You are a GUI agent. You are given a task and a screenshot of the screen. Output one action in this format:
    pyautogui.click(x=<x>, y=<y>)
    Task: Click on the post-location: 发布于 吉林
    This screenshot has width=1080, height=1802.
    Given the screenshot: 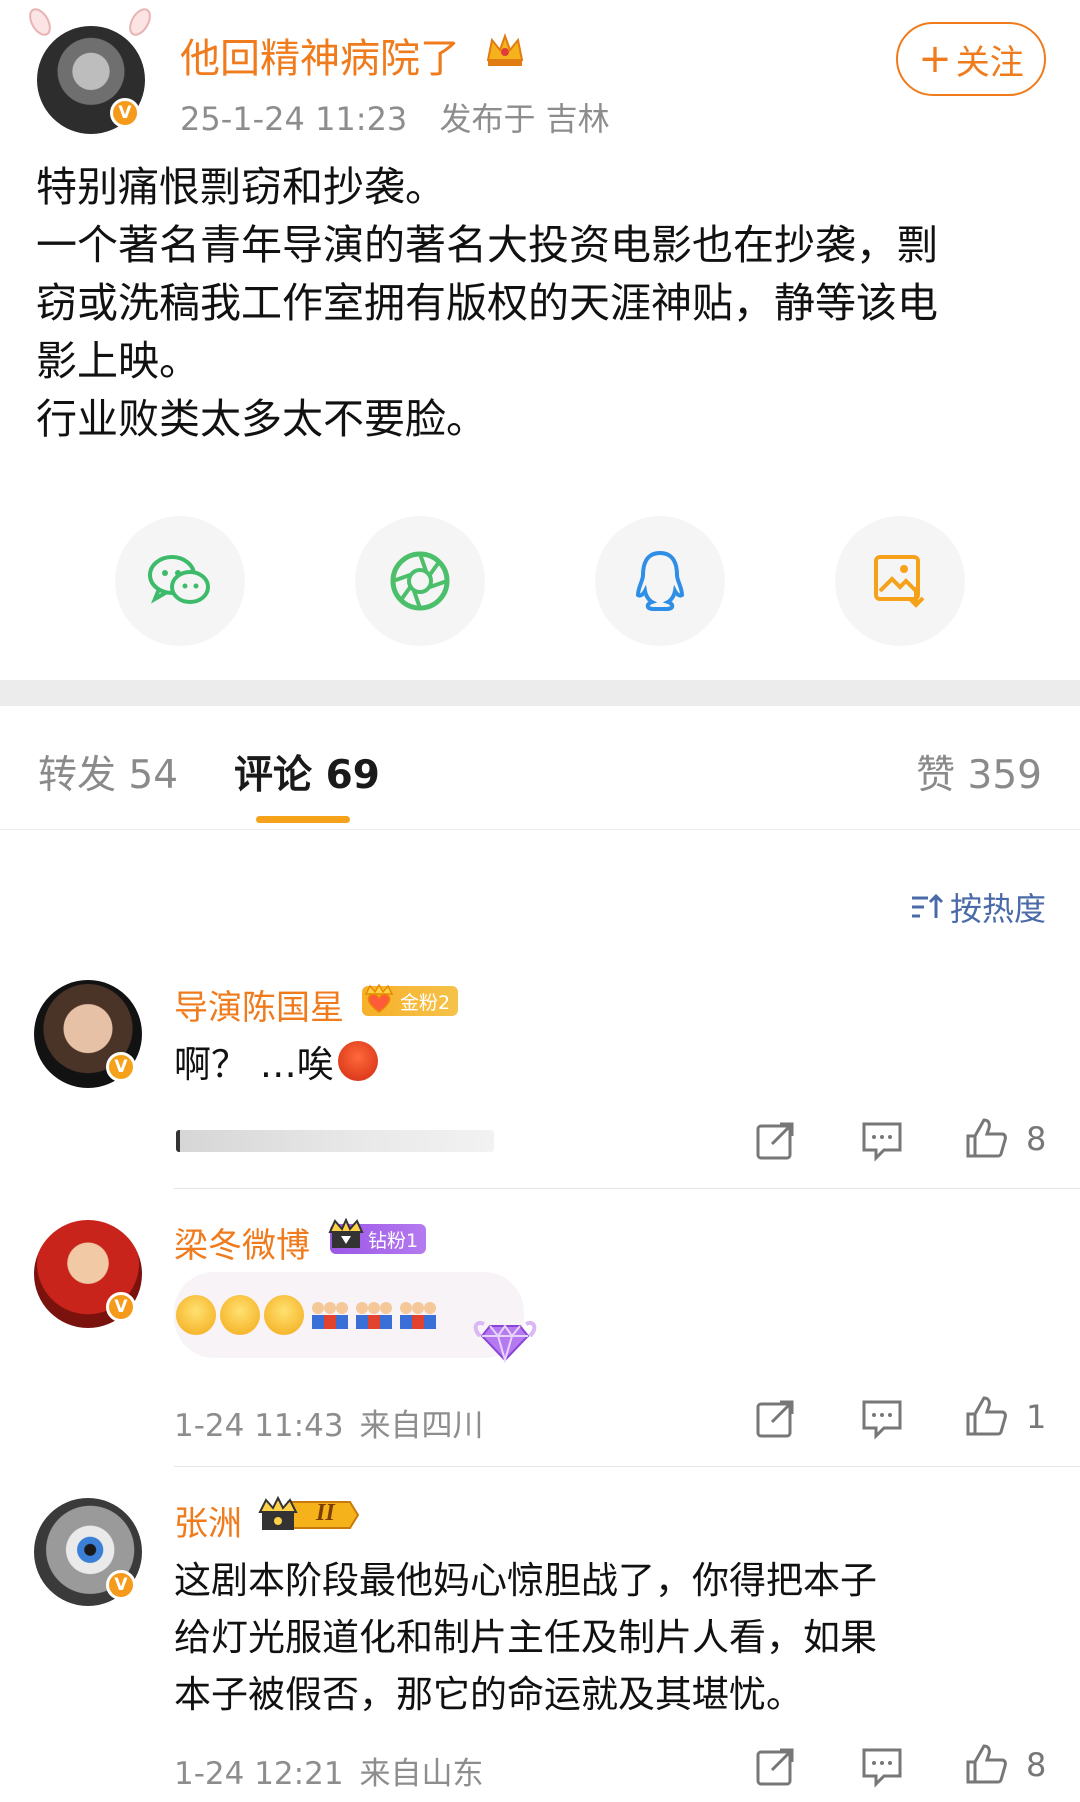 What is the action you would take?
    pyautogui.click(x=524, y=119)
    